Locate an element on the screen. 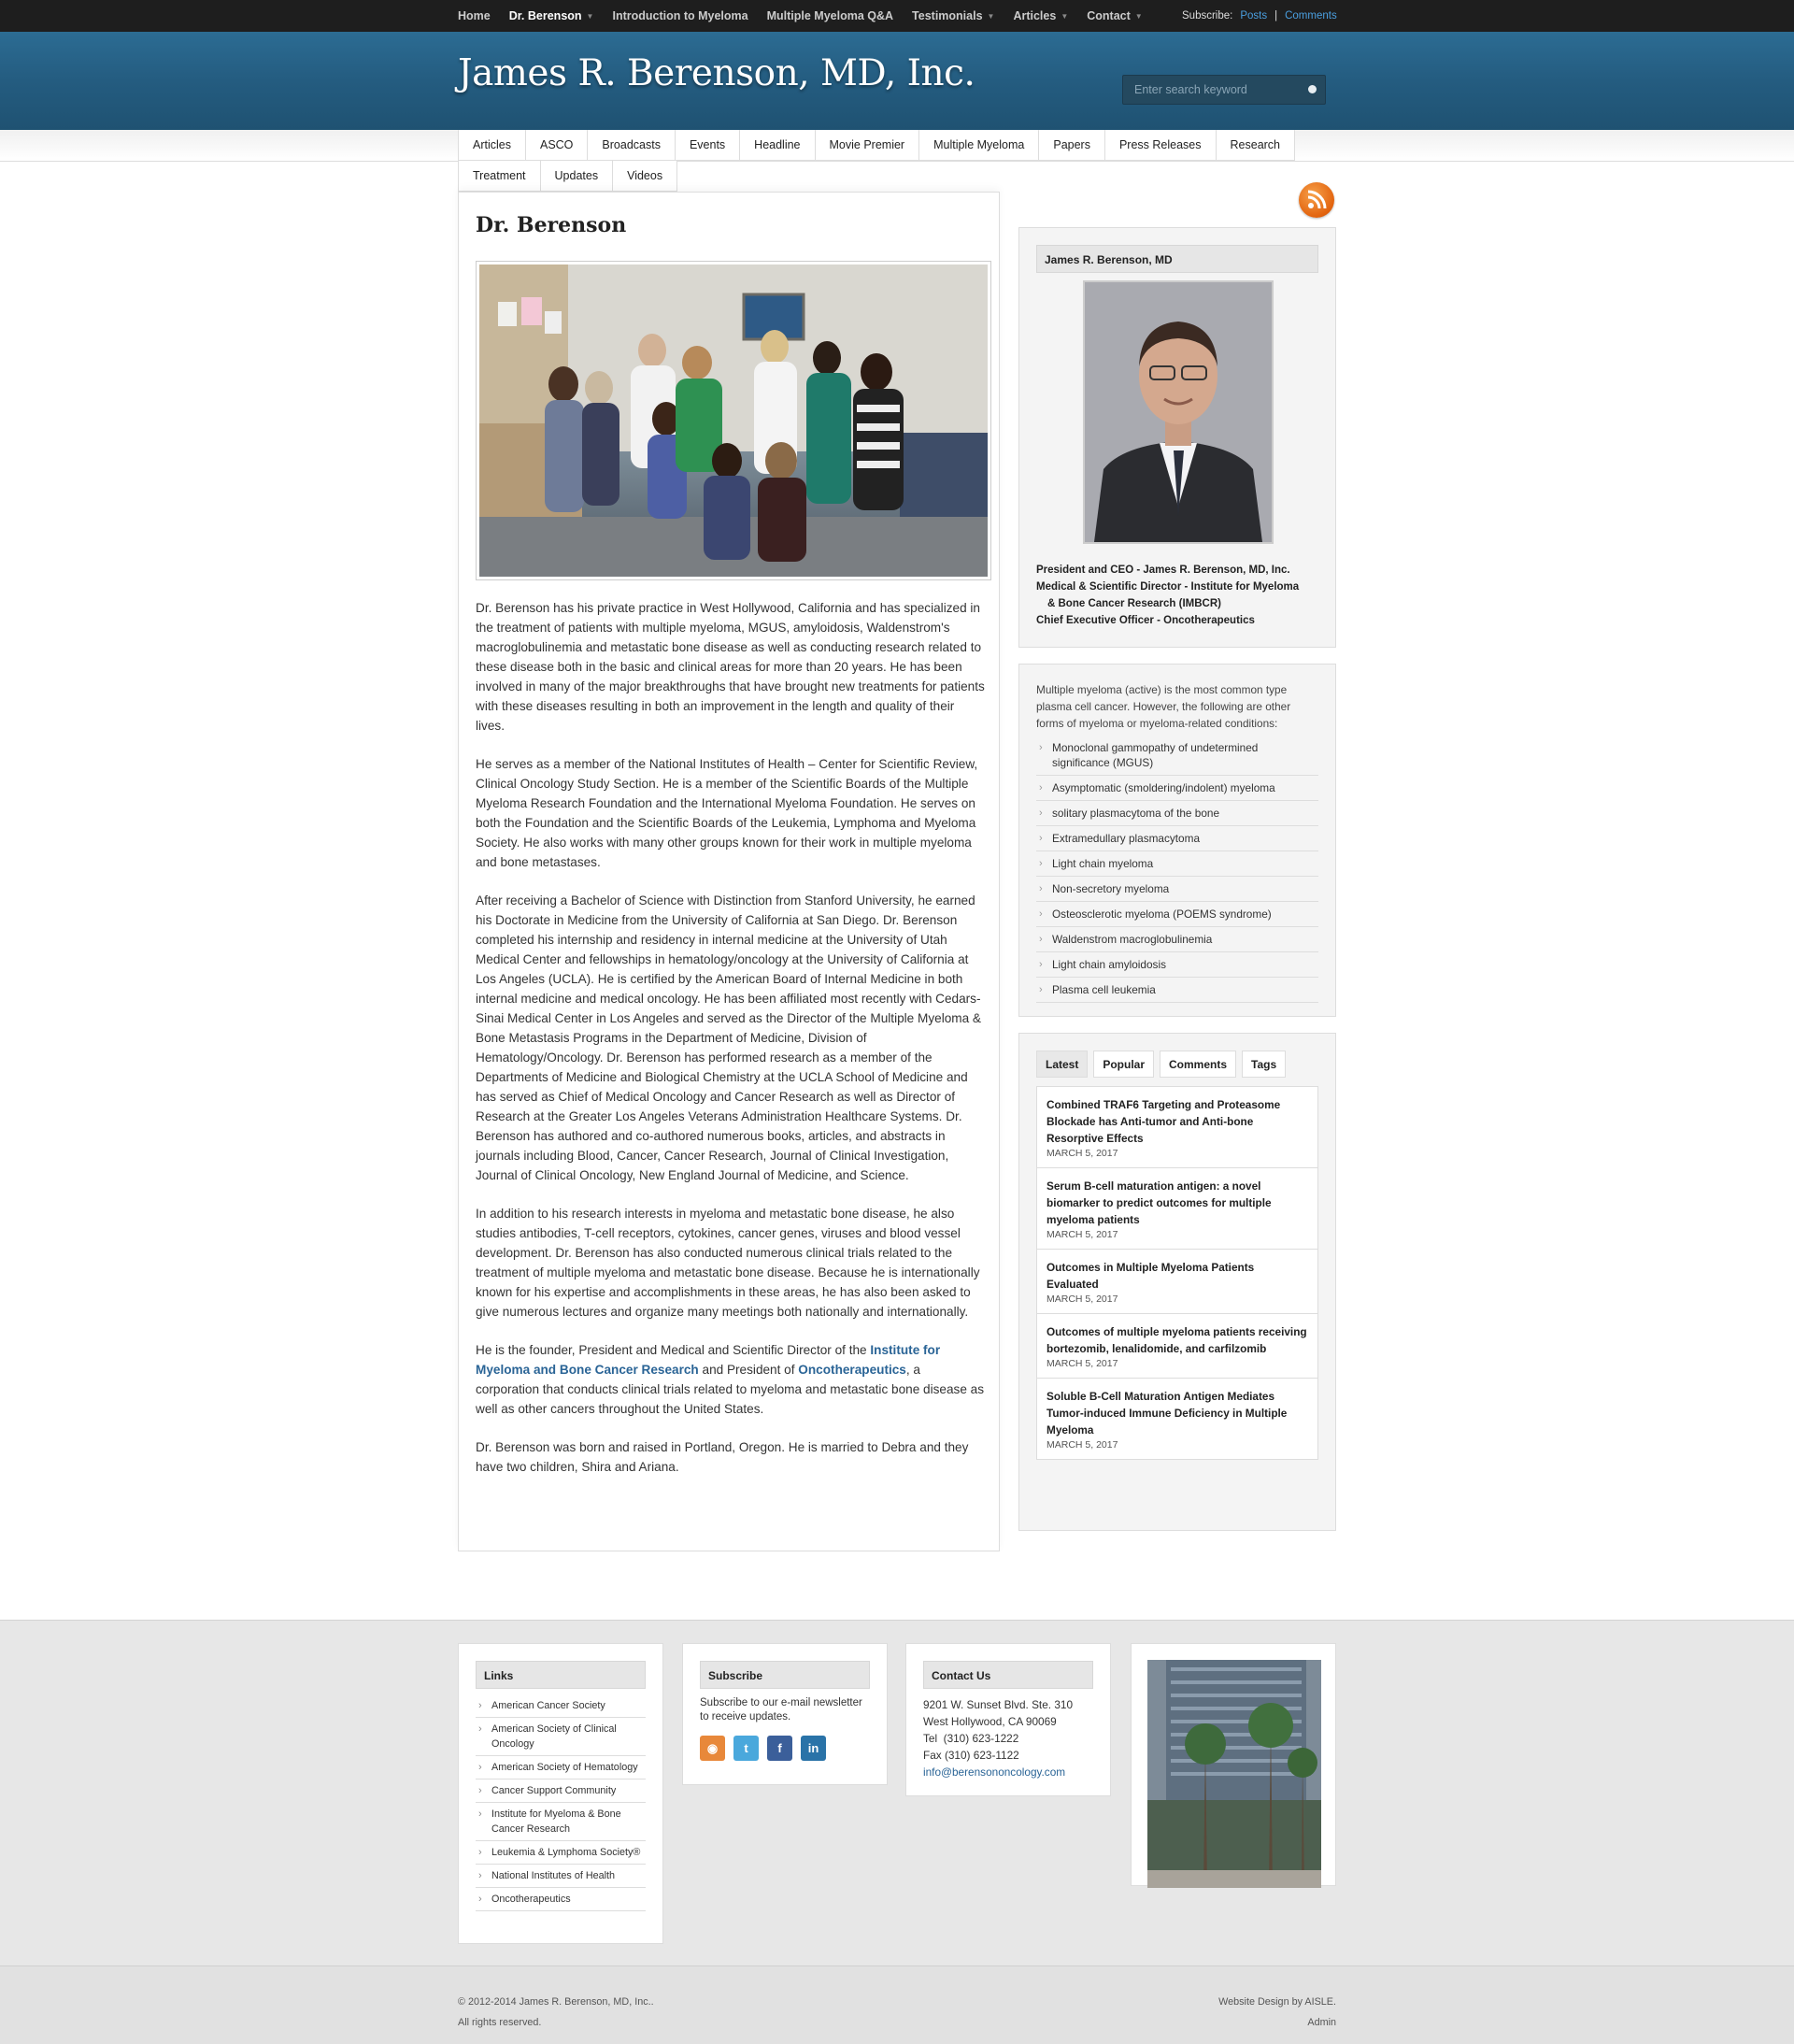  types-list-item: › Light chain myeloma is located at coordinates (1177, 864).